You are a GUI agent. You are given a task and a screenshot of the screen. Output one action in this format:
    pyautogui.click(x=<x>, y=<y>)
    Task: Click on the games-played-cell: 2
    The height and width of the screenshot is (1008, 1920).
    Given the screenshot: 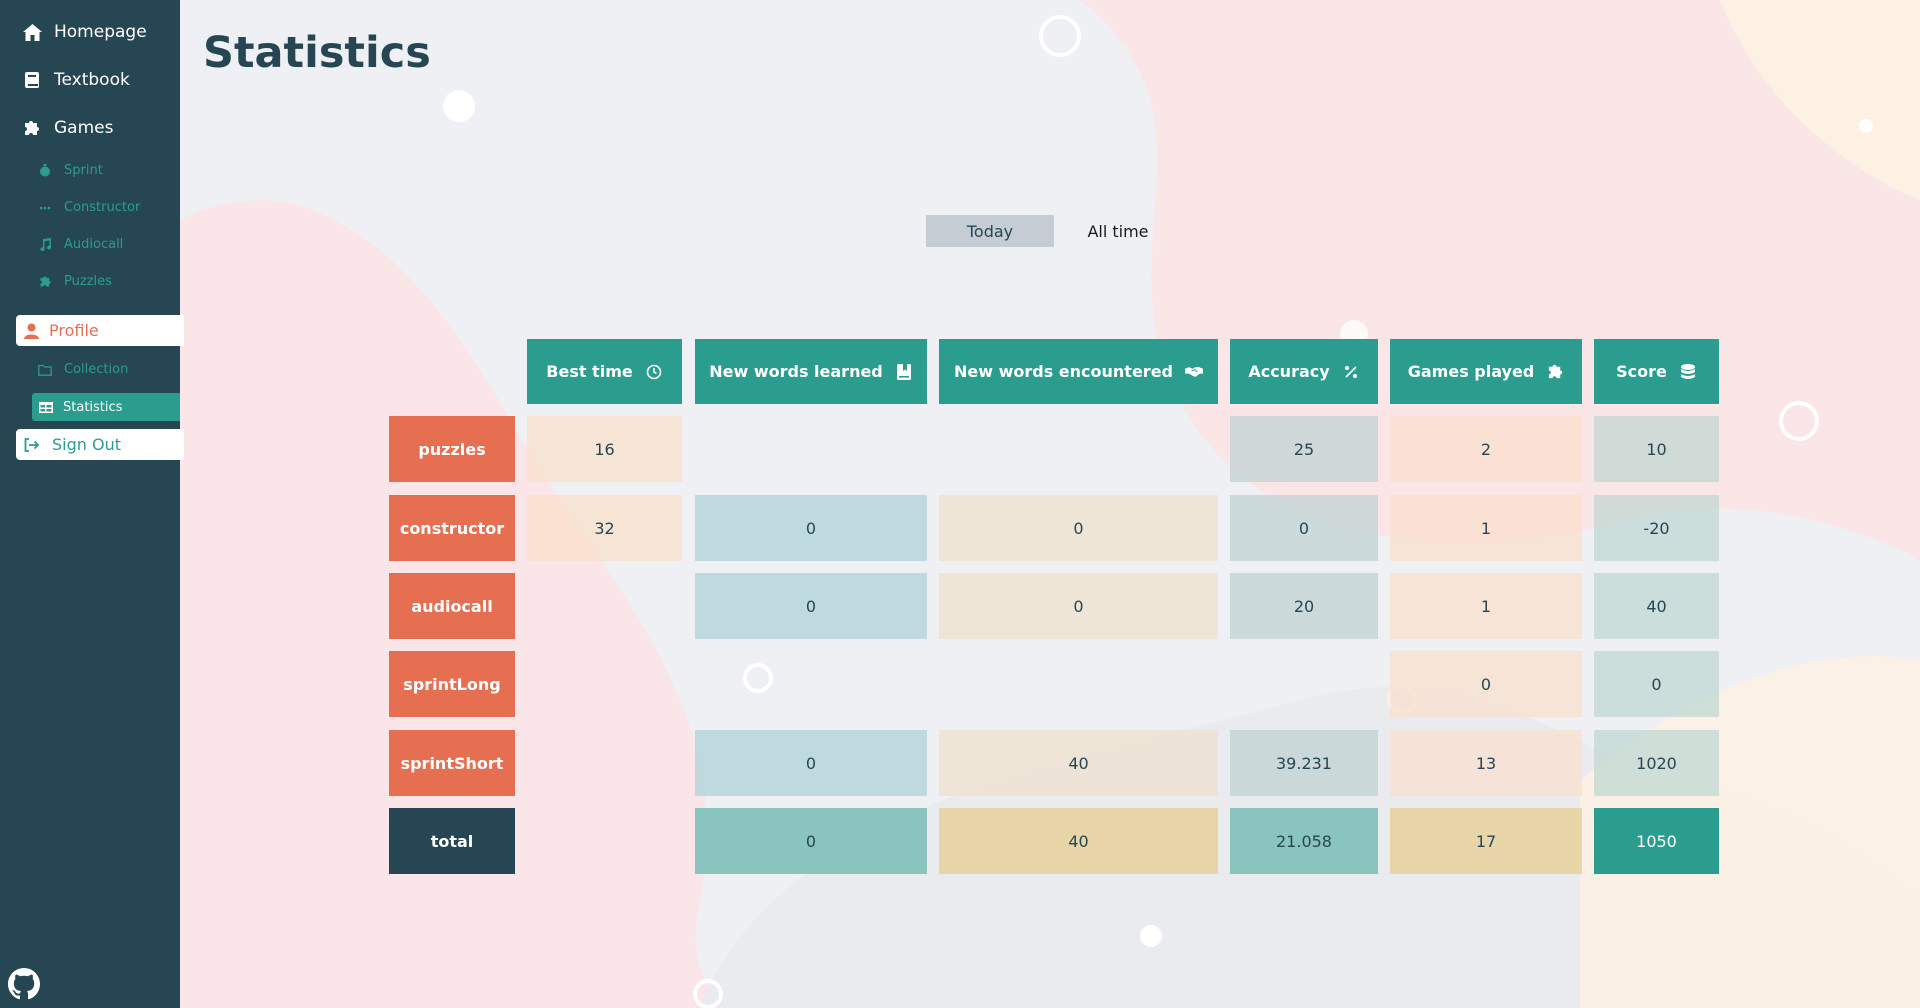 What is the action you would take?
    pyautogui.click(x=1486, y=449)
    